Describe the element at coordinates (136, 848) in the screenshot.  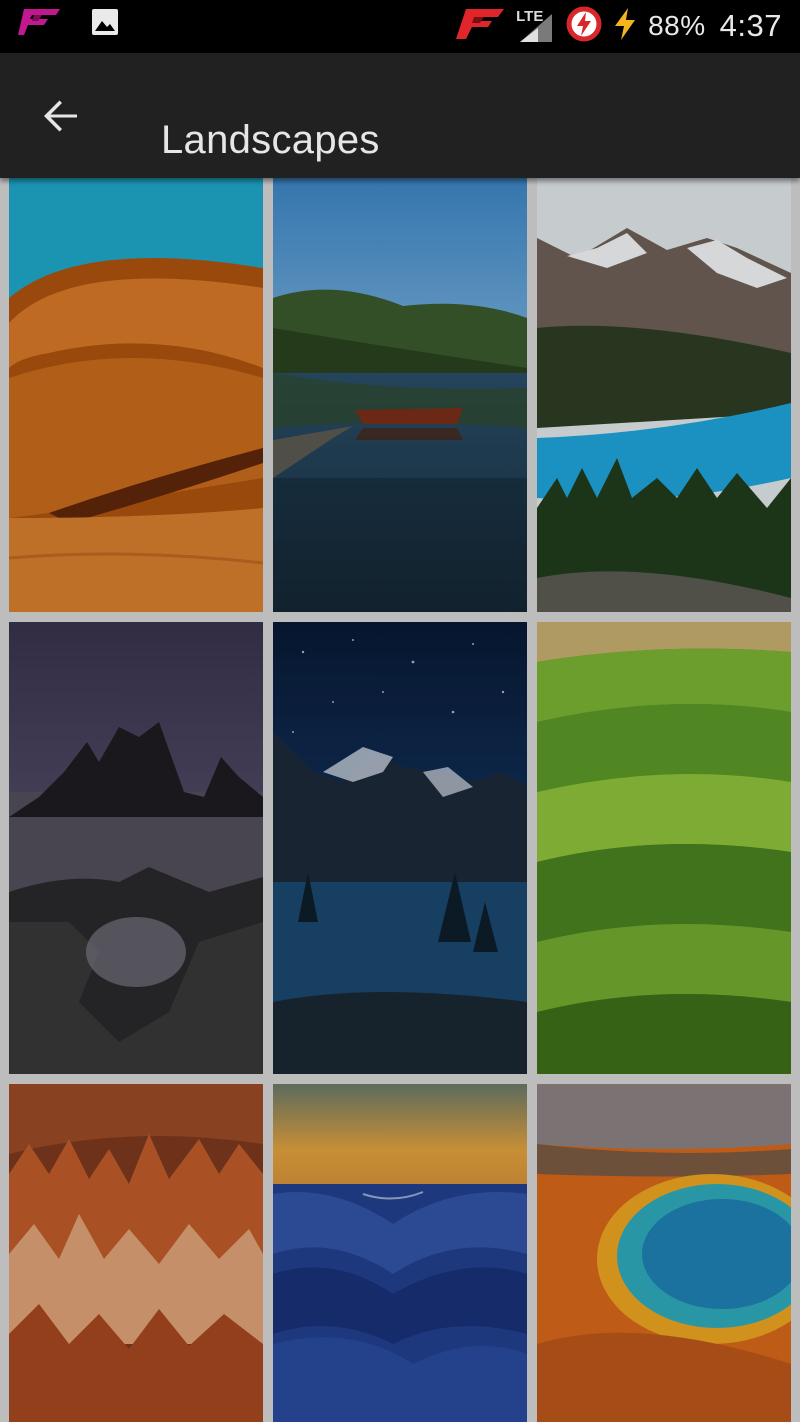
I see `wallpaper-sea-stacks` at that location.